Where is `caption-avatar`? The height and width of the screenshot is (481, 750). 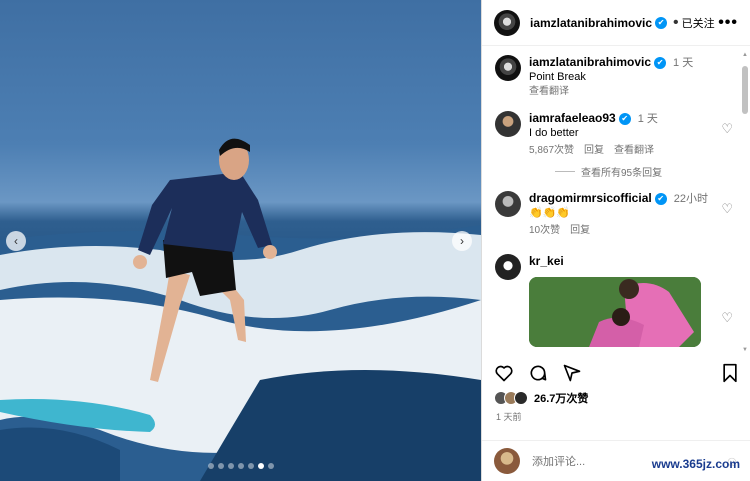
caption-avatar is located at coordinates (508, 68).